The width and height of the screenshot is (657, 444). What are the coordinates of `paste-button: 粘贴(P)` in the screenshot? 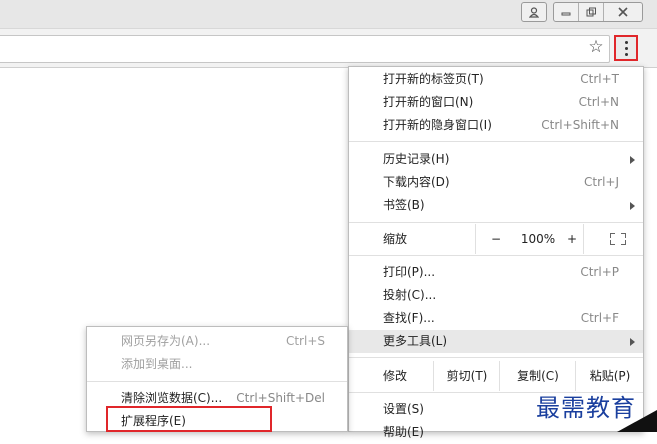 It's located at (609, 376).